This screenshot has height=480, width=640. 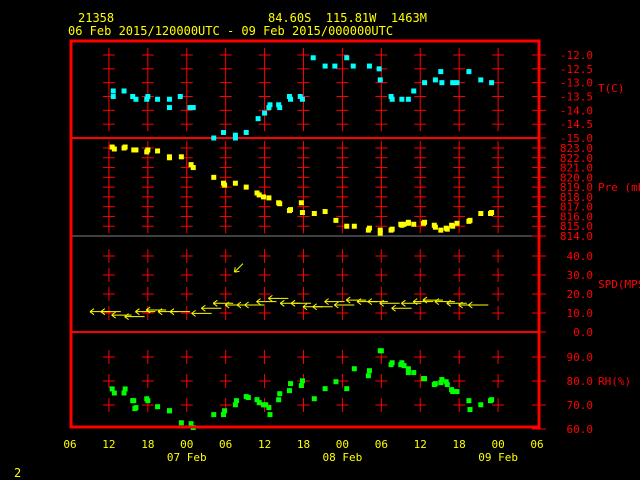 What do you see at coordinates (343, 457) in the screenshot?
I see `x-date-label: 08 Feb` at bounding box center [343, 457].